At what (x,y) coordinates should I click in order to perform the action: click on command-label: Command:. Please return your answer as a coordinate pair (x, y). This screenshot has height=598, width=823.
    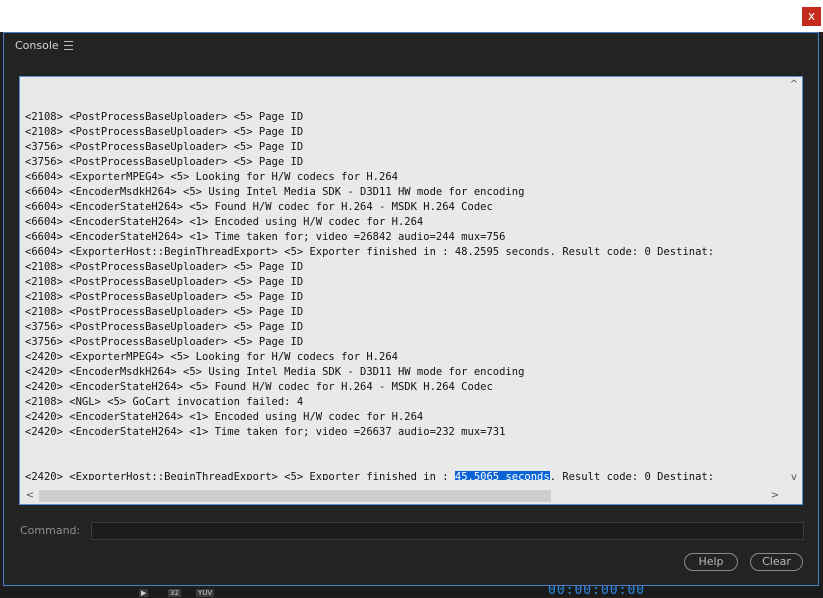
    Looking at the image, I should click on (50, 530).